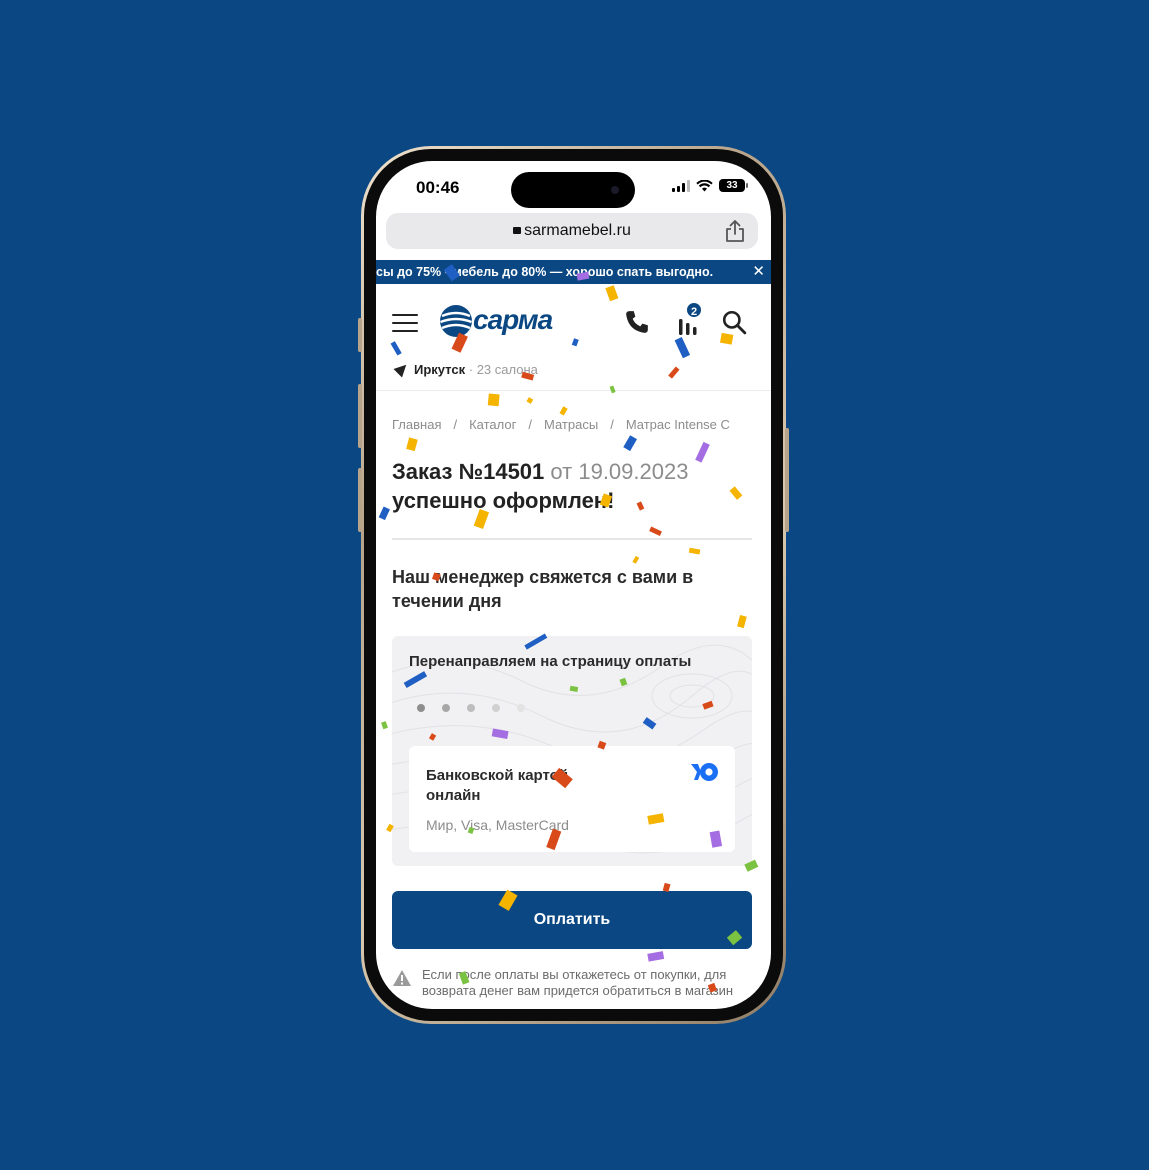  I want to click on payment-method-subtitle: Мир, Visa, MasterCard, so click(497, 825).